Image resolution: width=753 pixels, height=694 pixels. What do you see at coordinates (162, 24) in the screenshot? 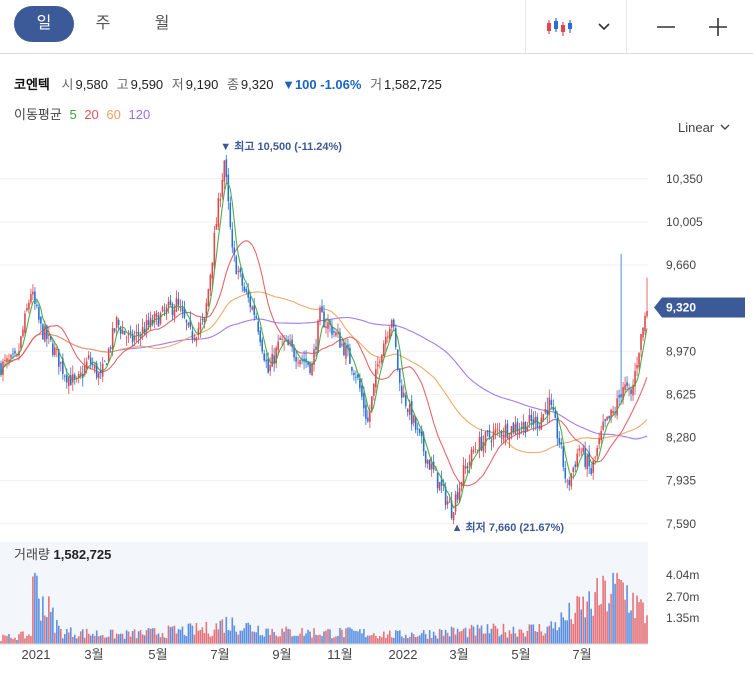
I see `tab-month: 월` at bounding box center [162, 24].